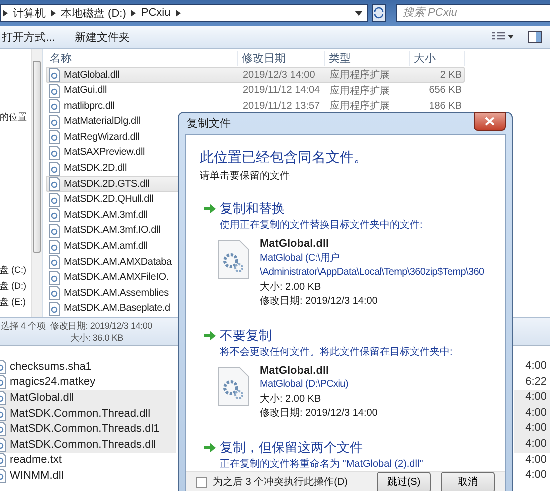 This screenshot has width=550, height=491. I want to click on file-name: MatSDK.Common.Thread.dll, so click(80, 414).